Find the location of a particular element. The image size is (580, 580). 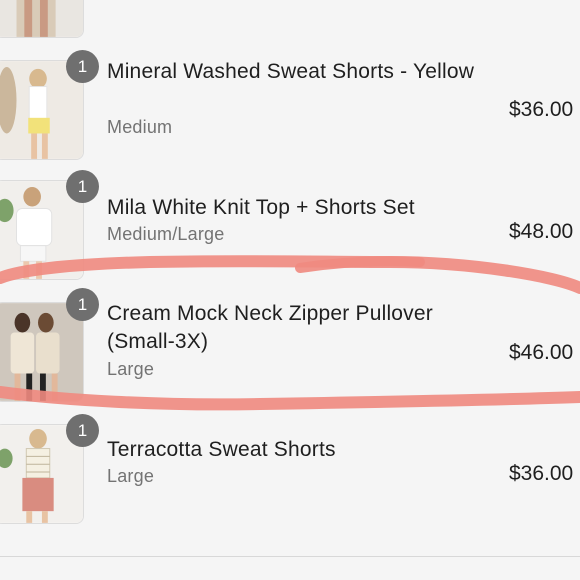

product-price: $48.00 is located at coordinates (541, 231).